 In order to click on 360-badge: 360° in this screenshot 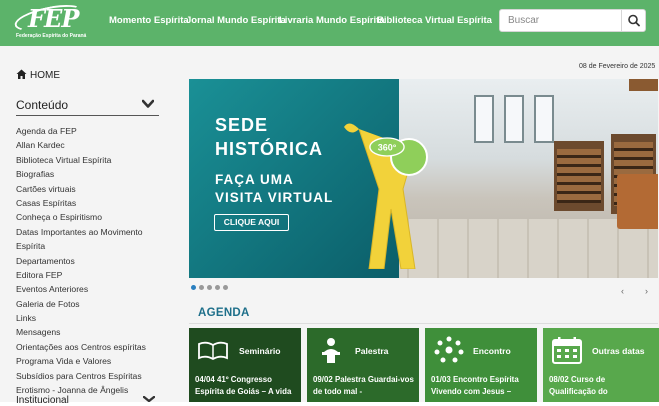, I will do `click(387, 147)`.